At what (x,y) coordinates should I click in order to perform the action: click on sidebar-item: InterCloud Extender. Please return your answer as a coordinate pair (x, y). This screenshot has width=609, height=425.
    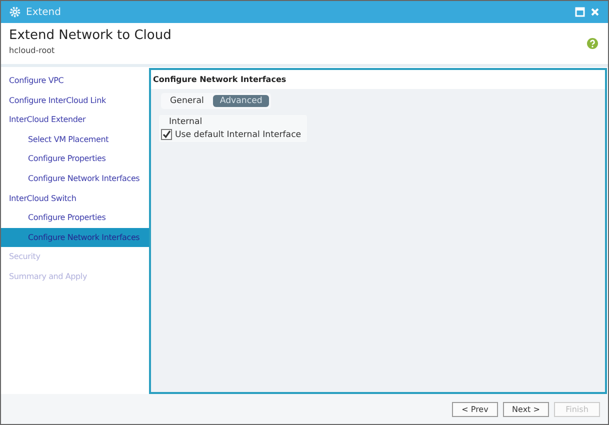
    Looking at the image, I should click on (75, 120).